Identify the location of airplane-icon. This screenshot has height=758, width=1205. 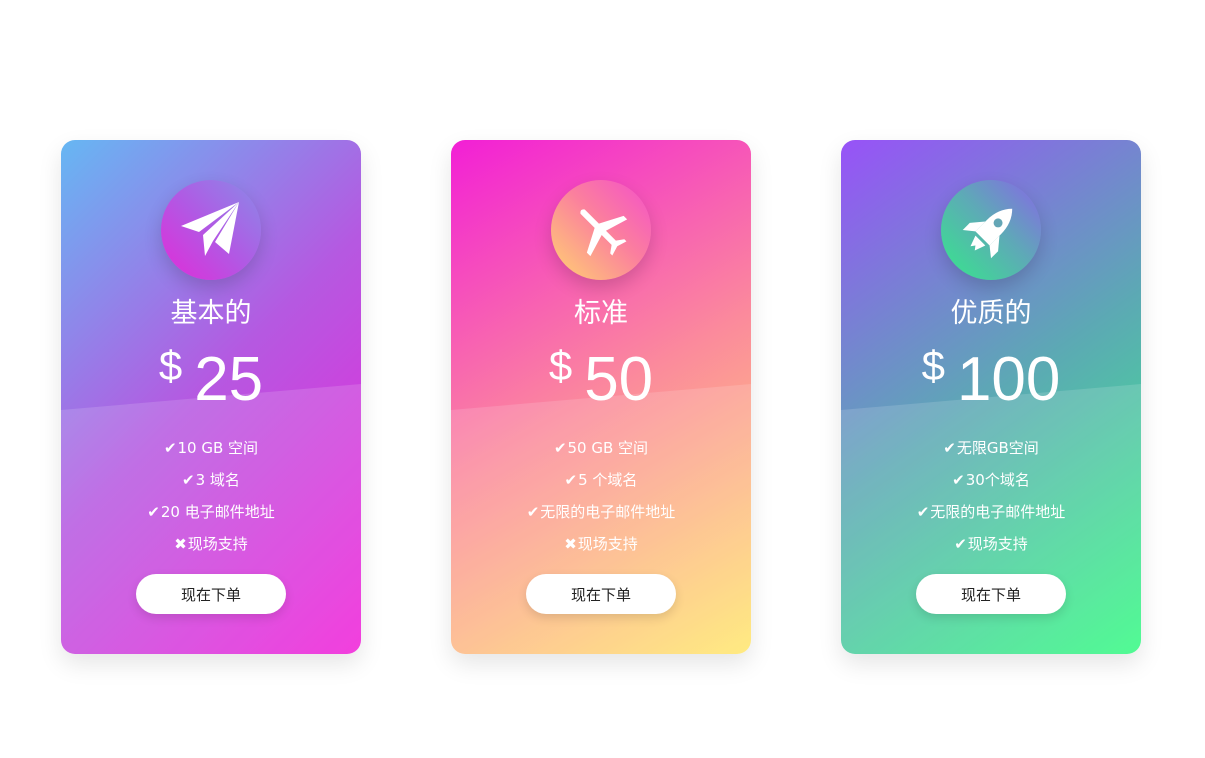
(604, 233).